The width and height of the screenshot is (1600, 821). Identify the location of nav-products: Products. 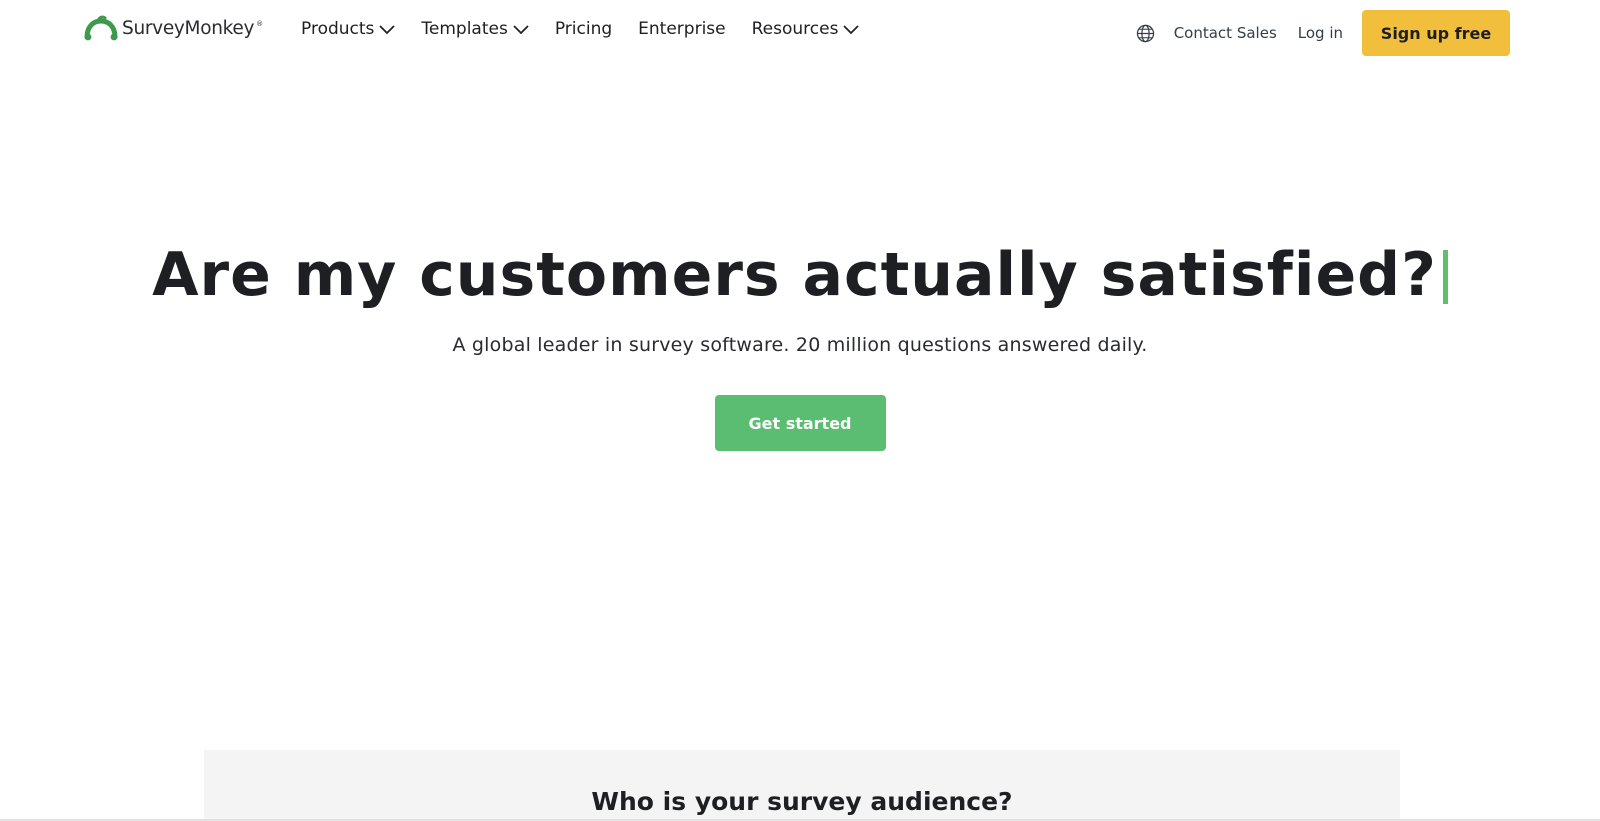
(348, 29).